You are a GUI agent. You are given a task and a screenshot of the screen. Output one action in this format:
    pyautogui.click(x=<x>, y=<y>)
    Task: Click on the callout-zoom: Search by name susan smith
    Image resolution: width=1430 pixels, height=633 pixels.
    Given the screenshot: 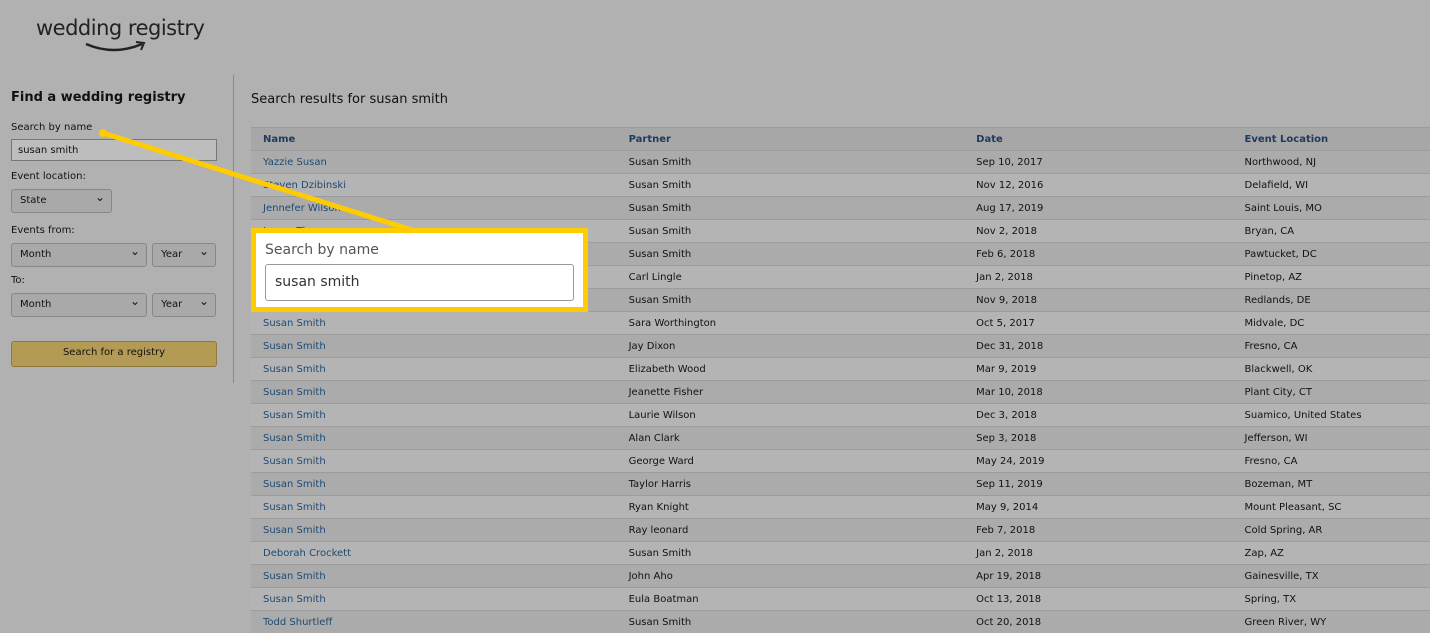 What is the action you would take?
    pyautogui.click(x=419, y=270)
    